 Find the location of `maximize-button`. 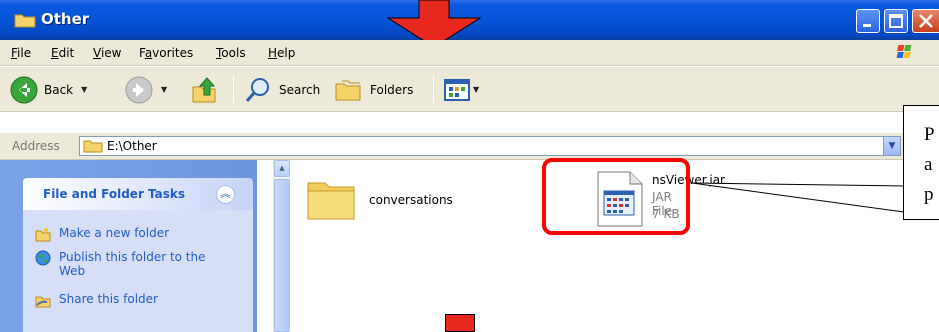

maximize-button is located at coordinates (896, 21).